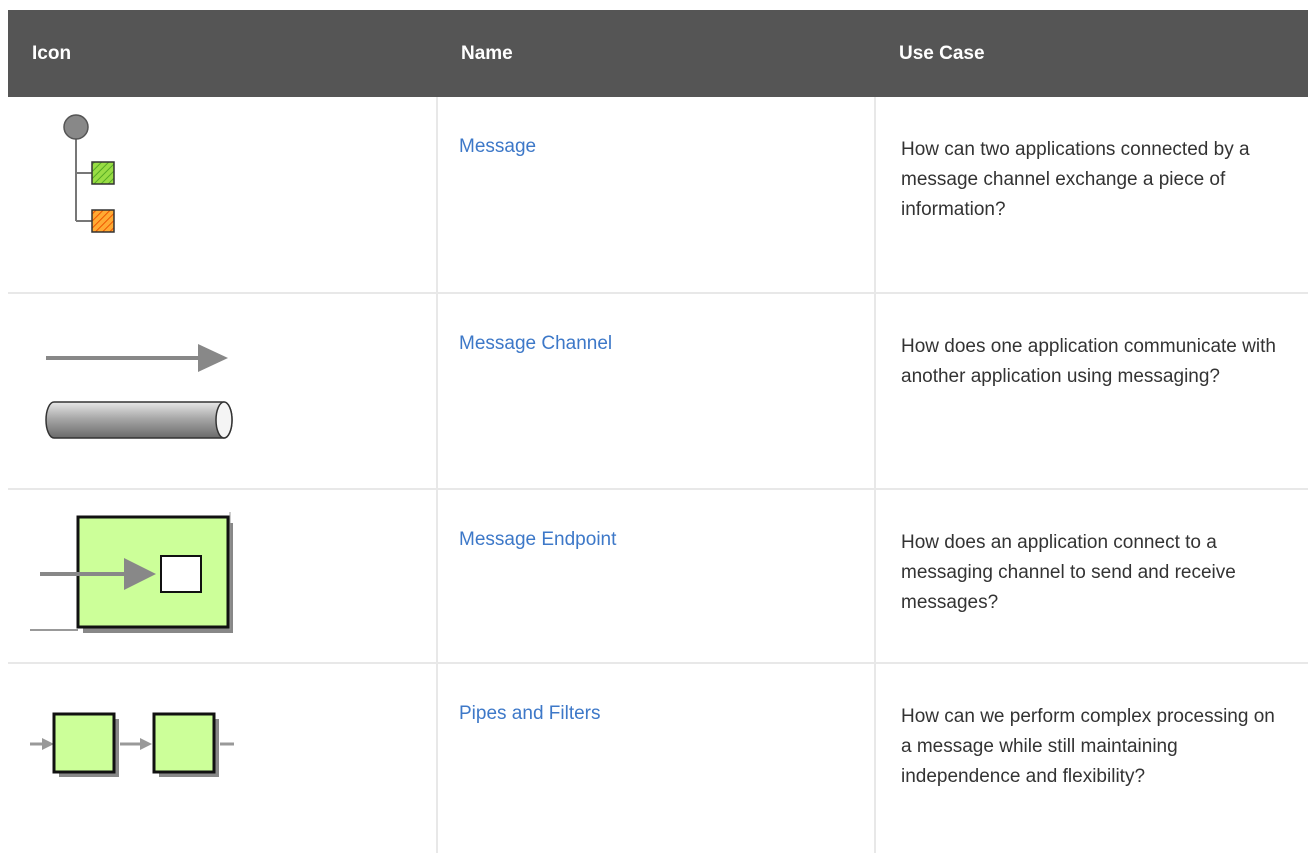 The image size is (1308, 860). I want to click on pipes-and-filters-icon, so click(132, 744).